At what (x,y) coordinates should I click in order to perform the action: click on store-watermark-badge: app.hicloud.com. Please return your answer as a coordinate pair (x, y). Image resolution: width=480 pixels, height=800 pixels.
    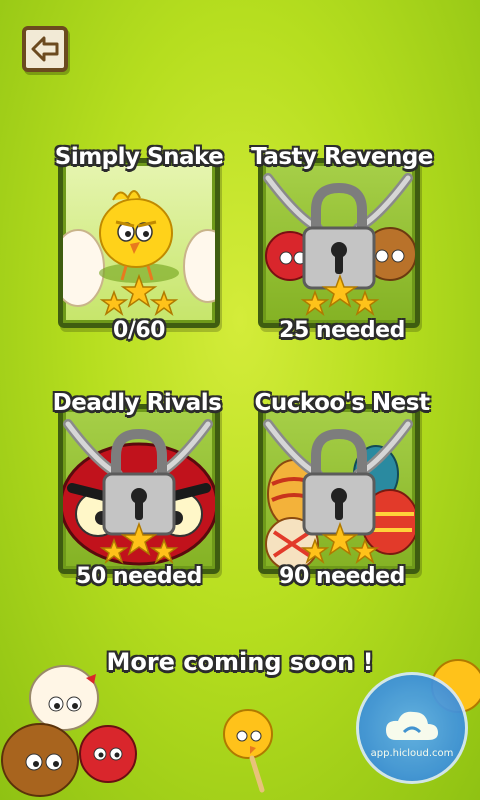
    Looking at the image, I should click on (412, 728).